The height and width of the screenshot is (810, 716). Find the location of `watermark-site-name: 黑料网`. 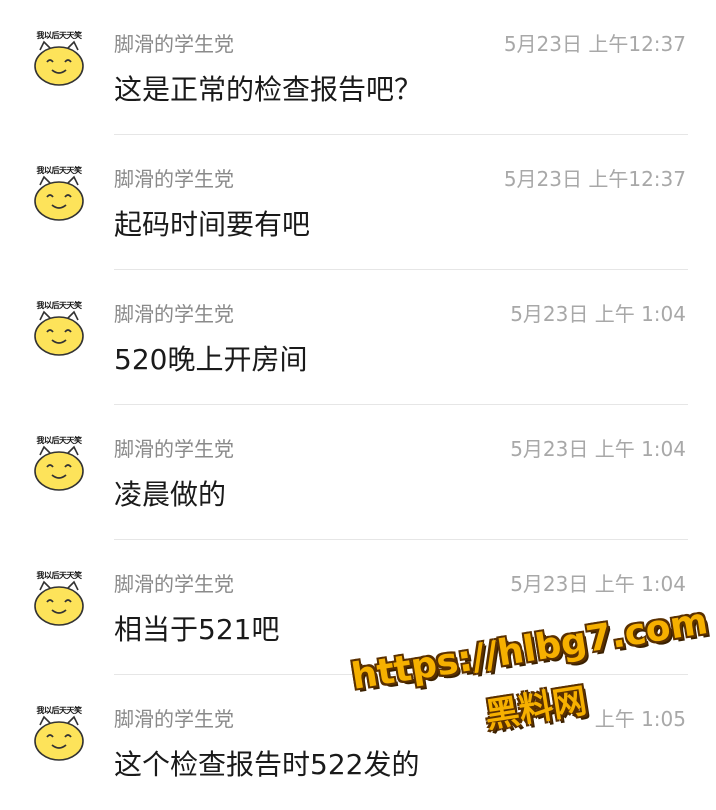

watermark-site-name: 黑料网 is located at coordinates (536, 708).